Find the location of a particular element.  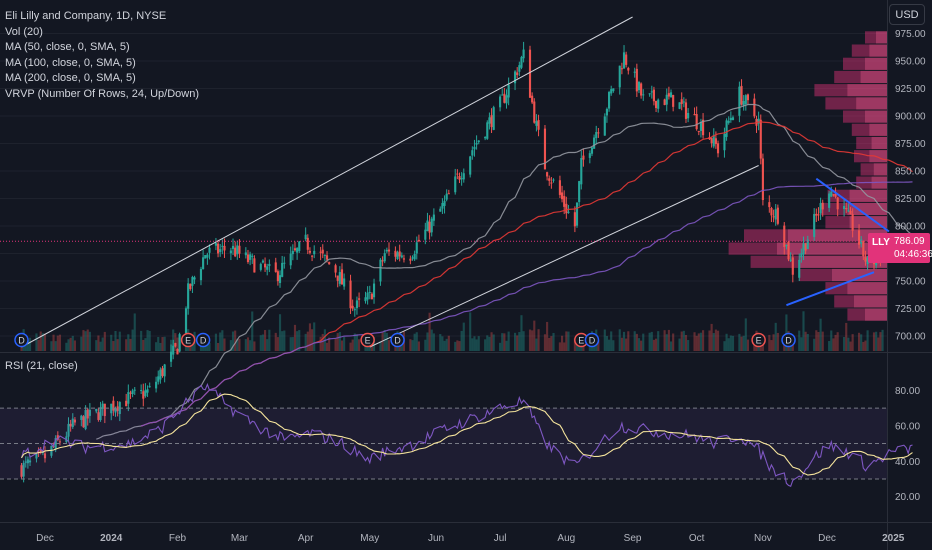

legend-volume: Vol (20) is located at coordinates (102, 33).